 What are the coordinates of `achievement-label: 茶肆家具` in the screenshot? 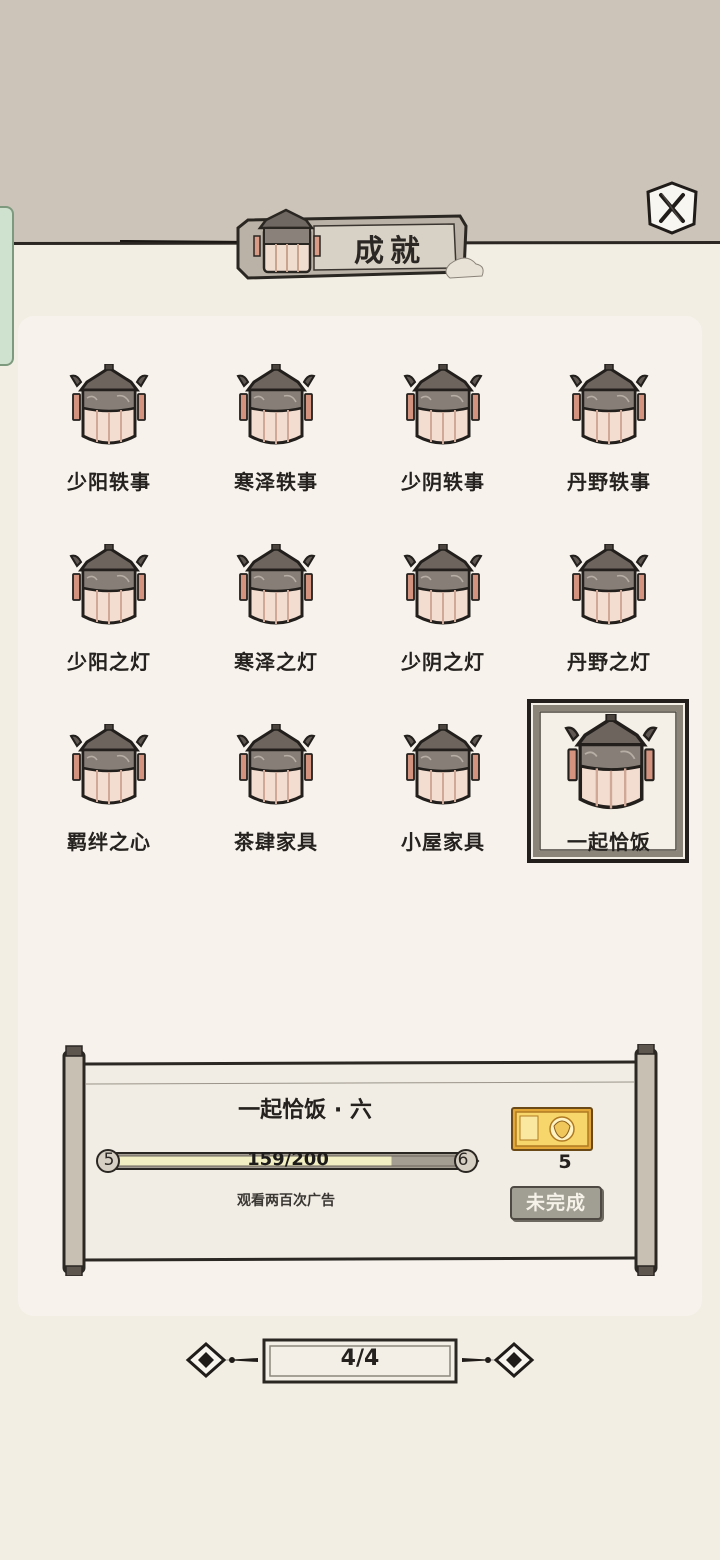 It's located at (276, 842).